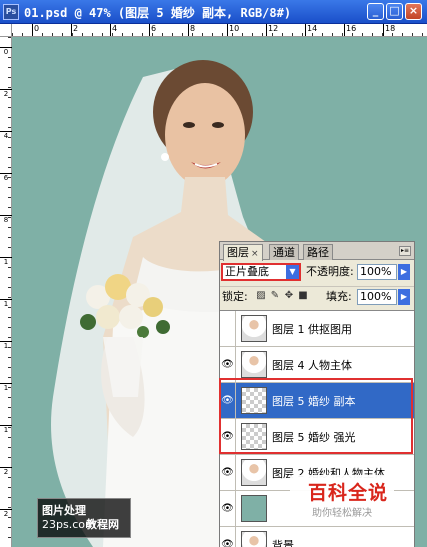 Image resolution: width=427 pixels, height=547 pixels. I want to click on maximize-button: □, so click(394, 11).